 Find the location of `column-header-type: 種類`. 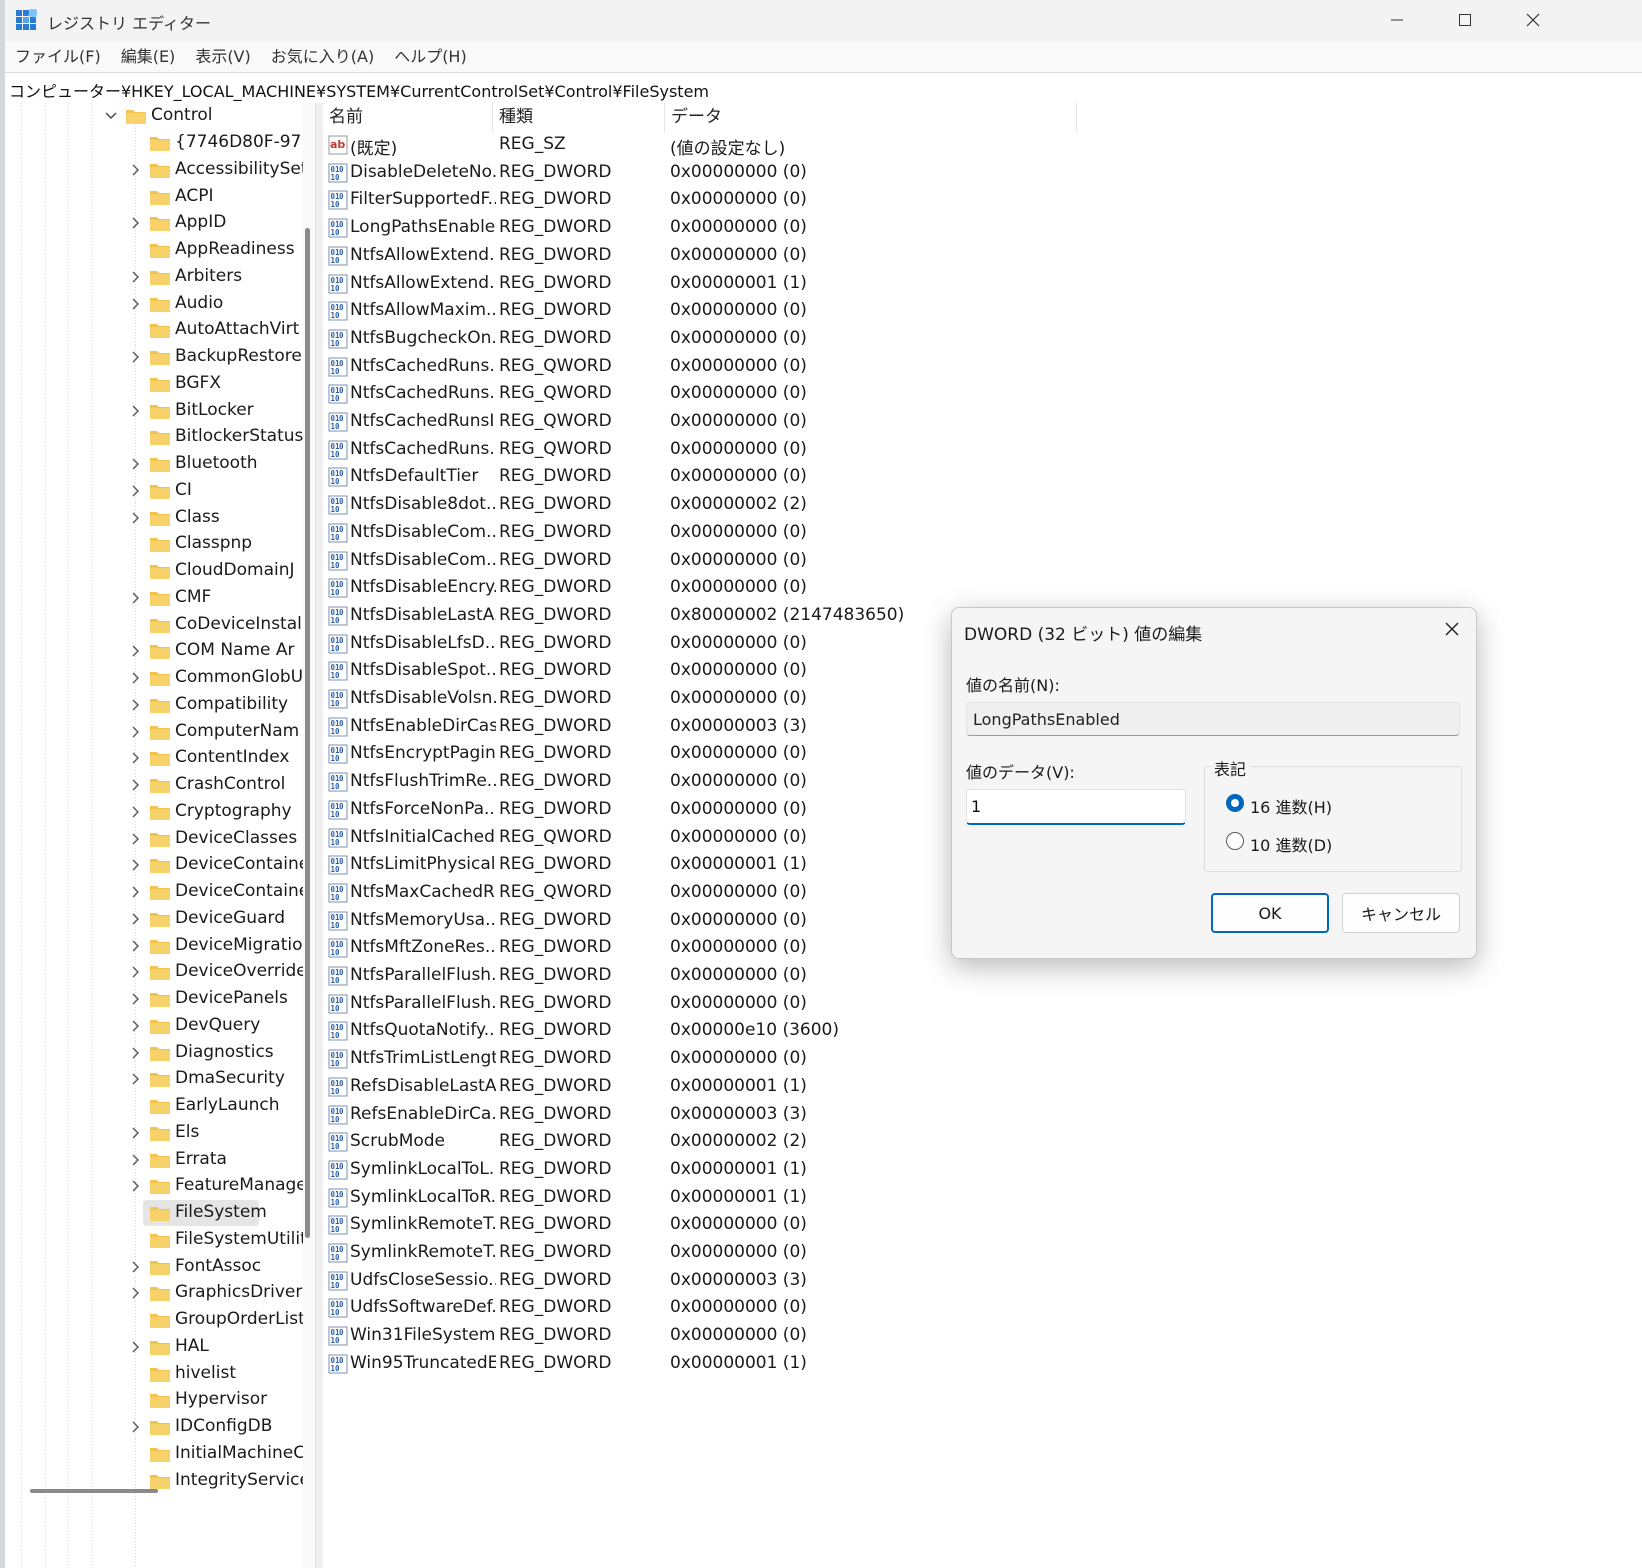

column-header-type: 種類 is located at coordinates (579, 118).